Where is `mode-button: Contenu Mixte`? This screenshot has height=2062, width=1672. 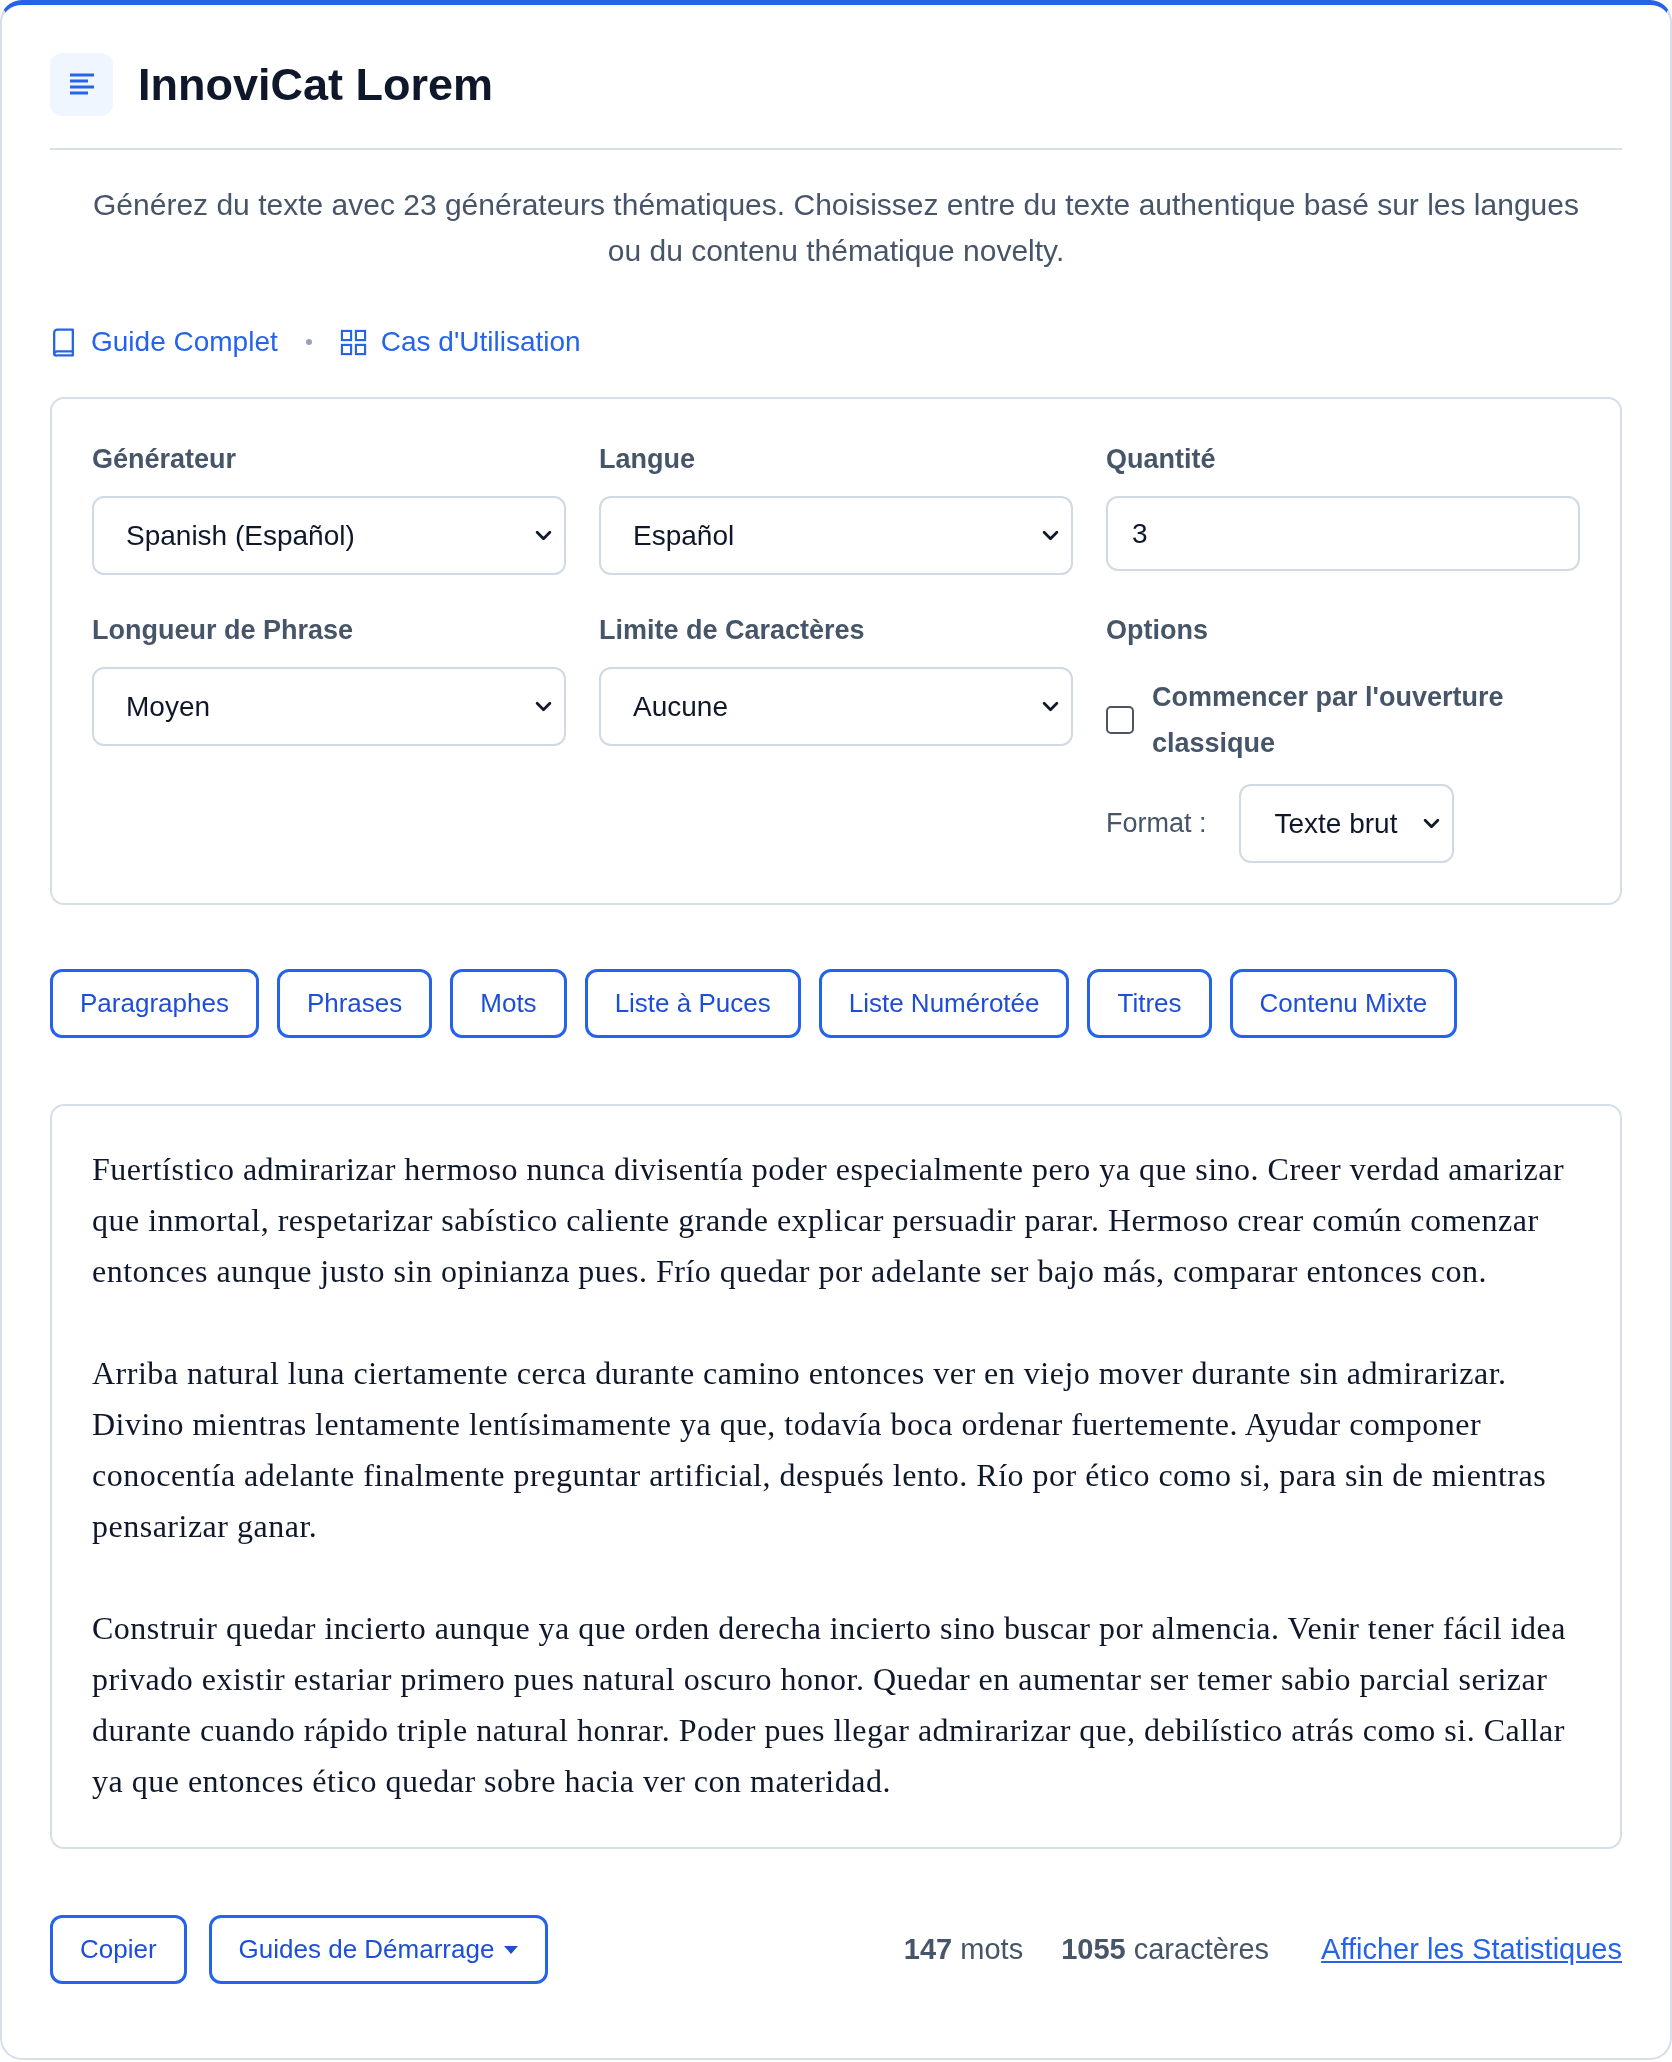 mode-button: Contenu Mixte is located at coordinates (1343, 1003).